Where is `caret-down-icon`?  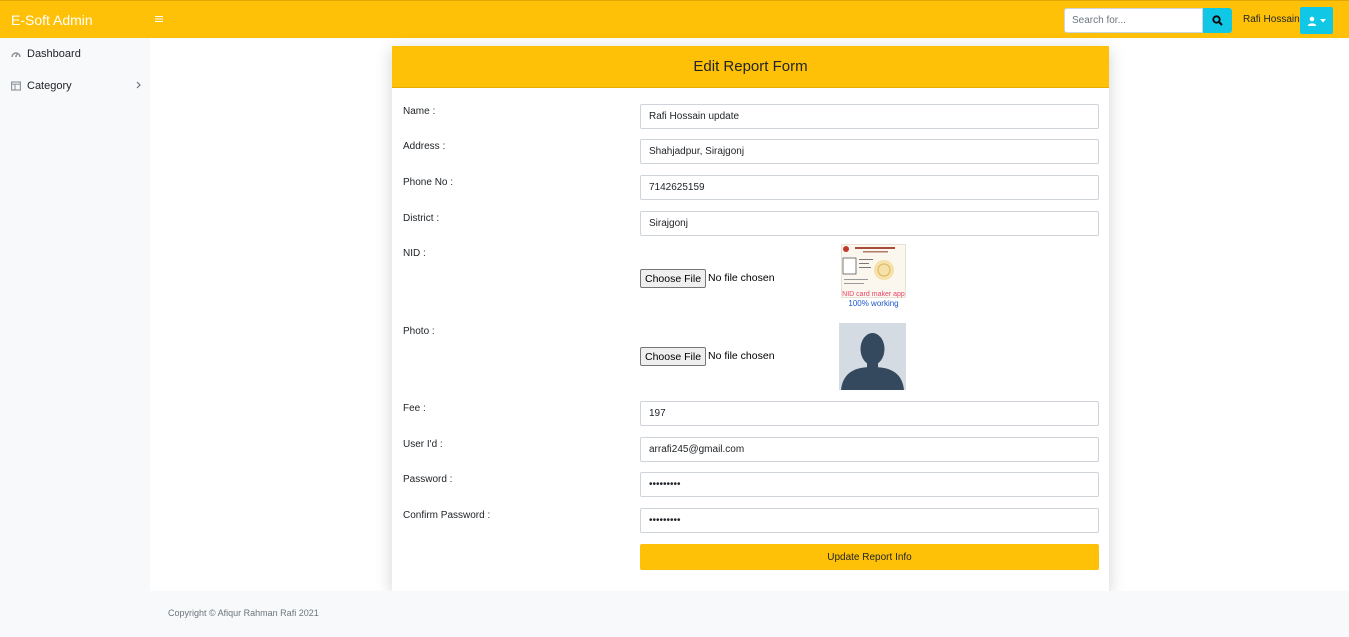
caret-down-icon is located at coordinates (1323, 20).